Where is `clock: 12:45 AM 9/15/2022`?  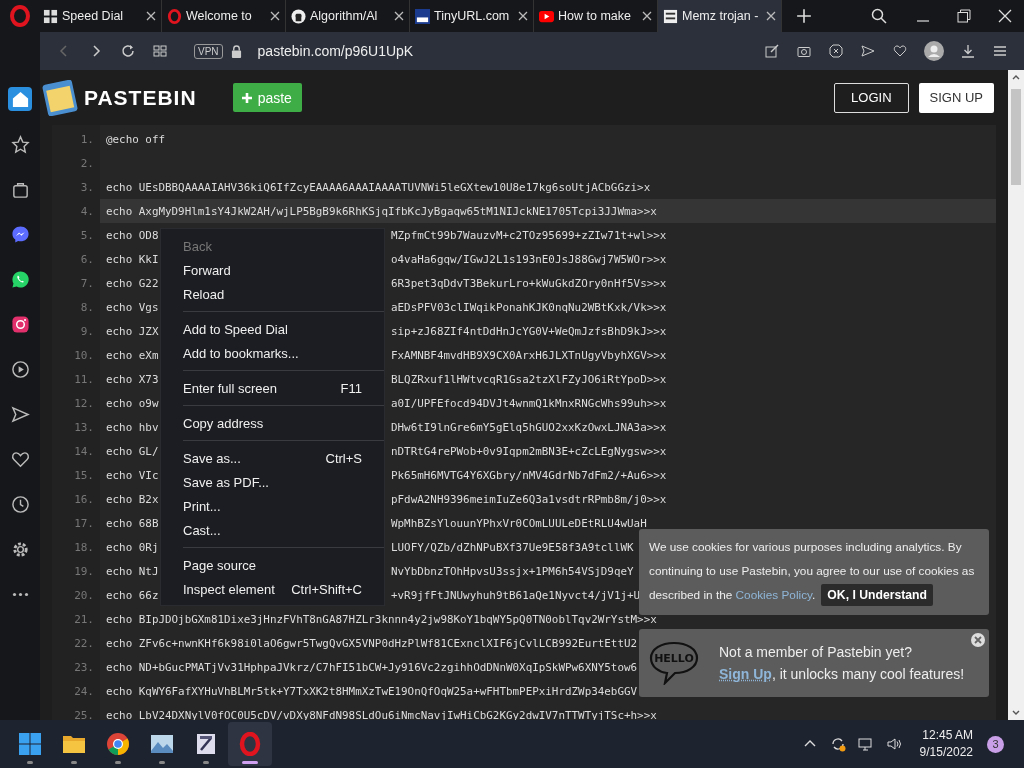
clock: 12:45 AM 9/15/2022 is located at coordinates (946, 744).